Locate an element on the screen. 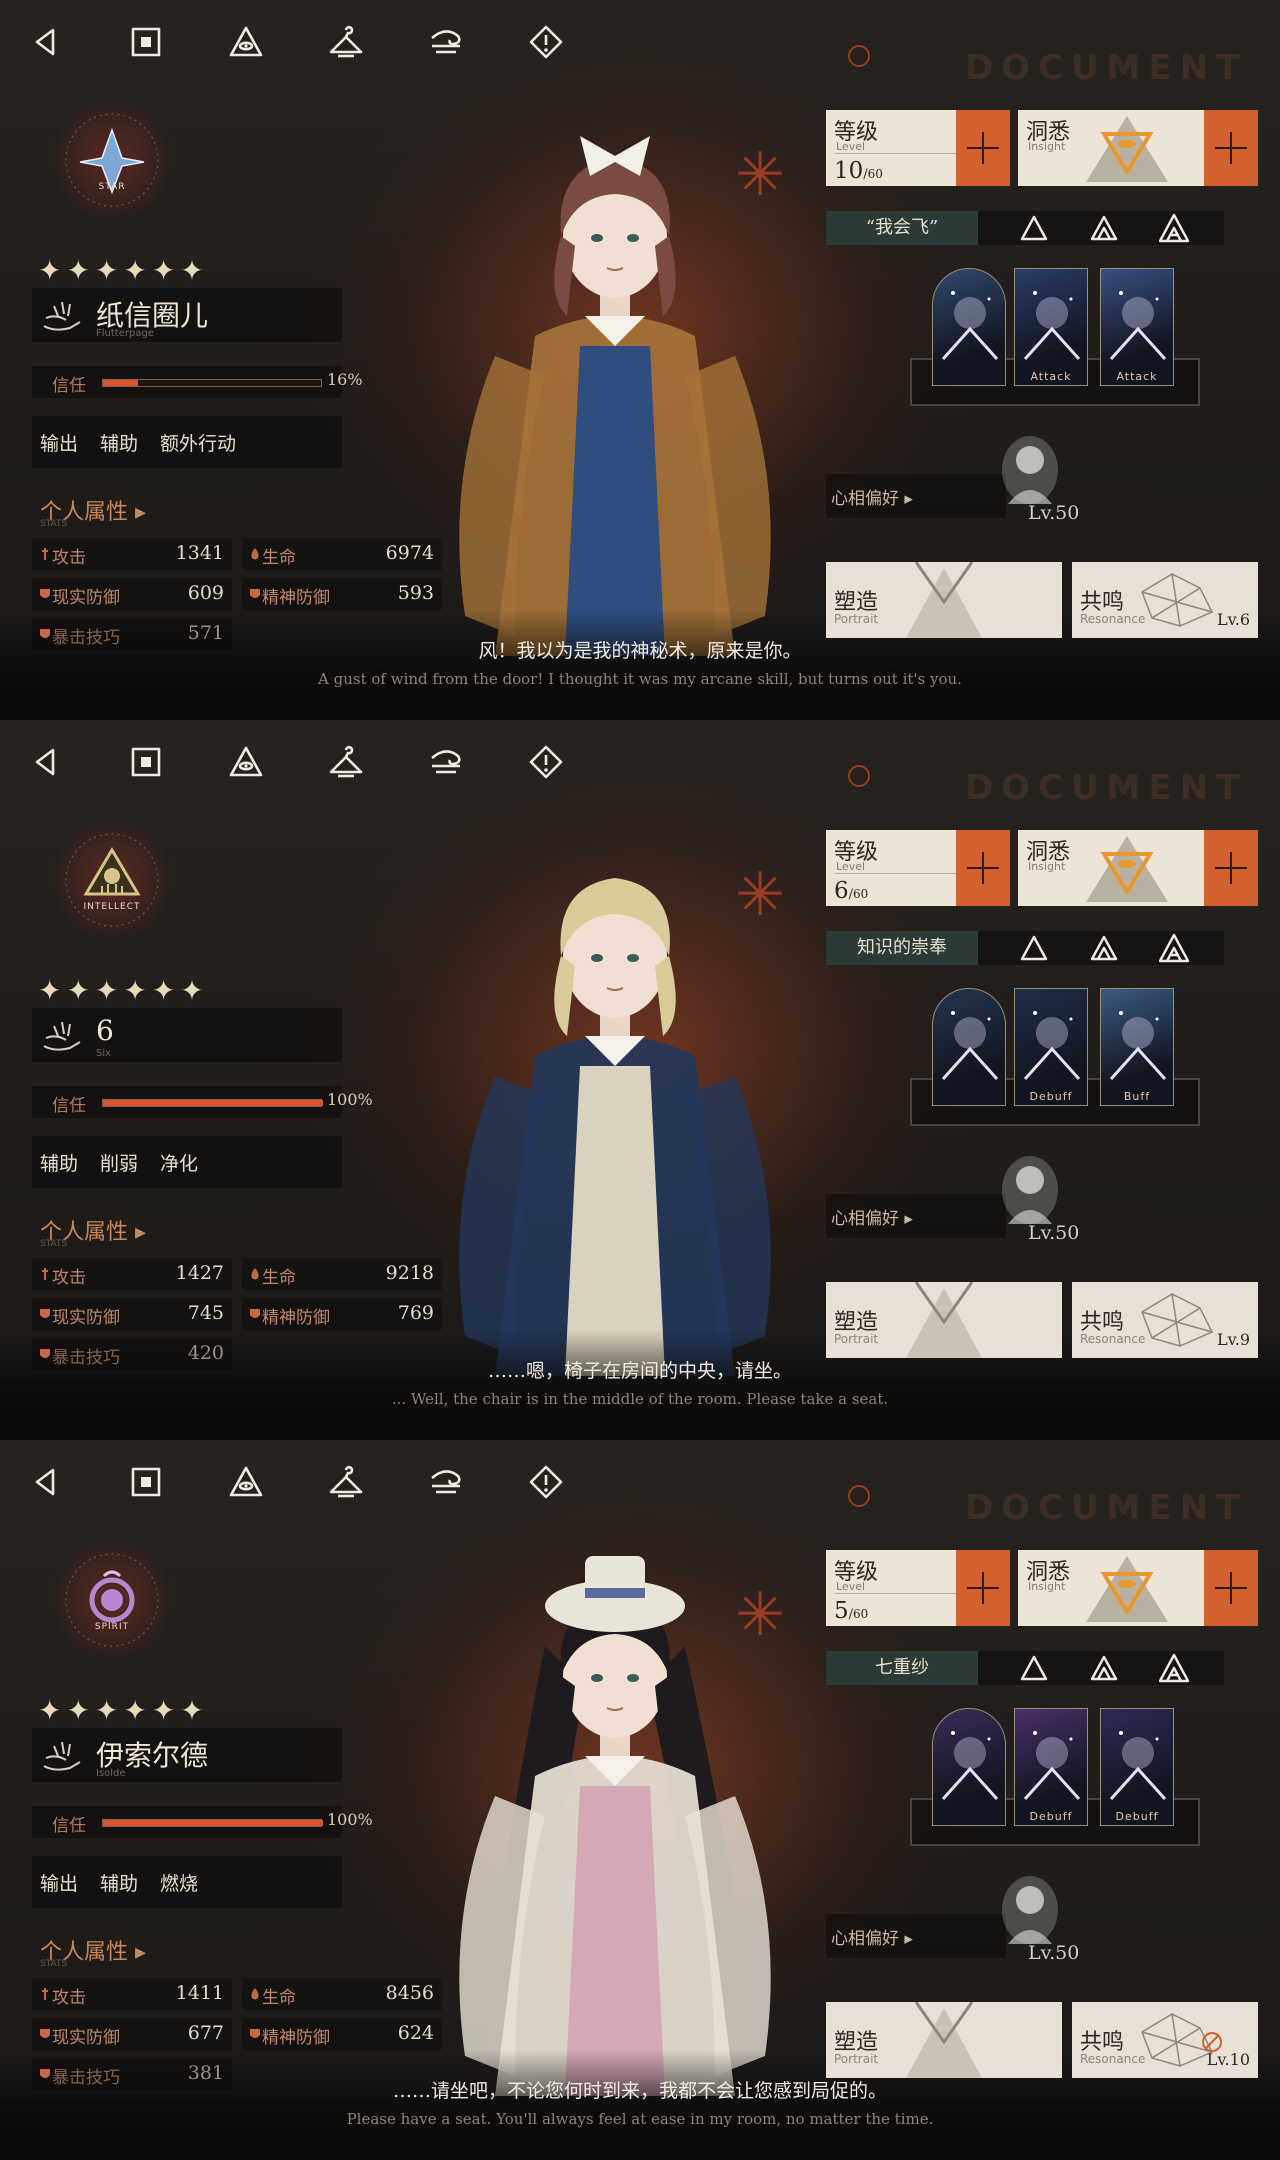 This screenshot has width=1280, height=2160. character-name-en: Six is located at coordinates (104, 1053).